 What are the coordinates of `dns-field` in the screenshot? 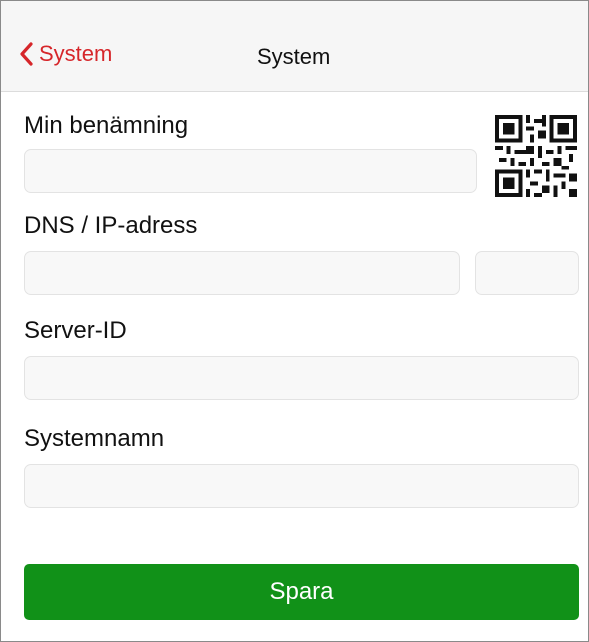 It's located at (242, 273).